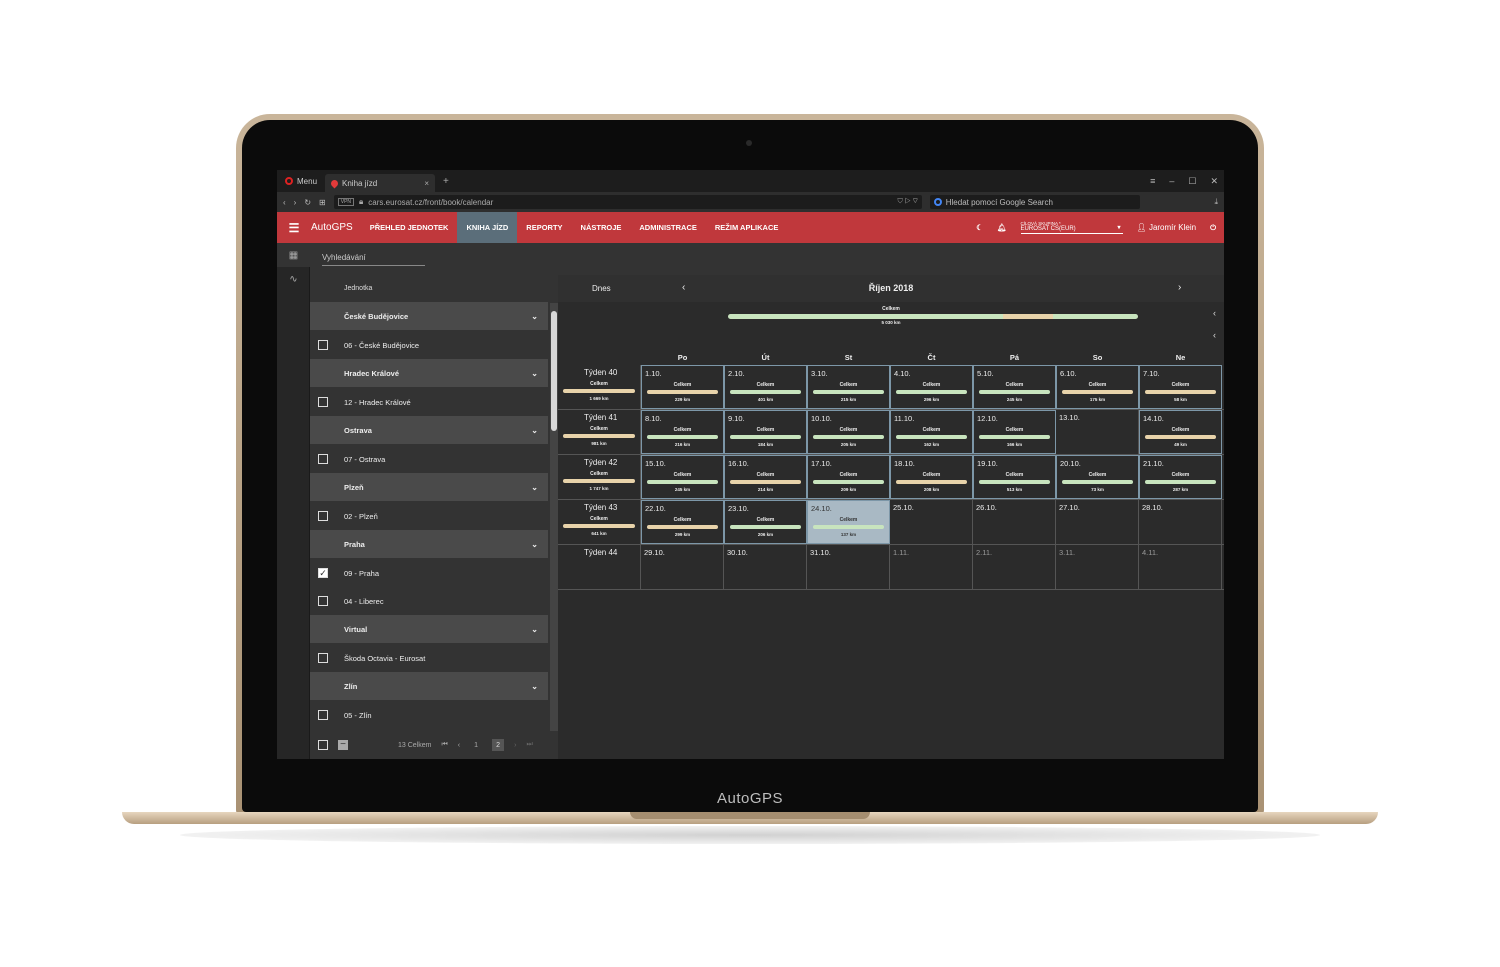  Describe the element at coordinates (682, 522) in the screenshot. I see `day-cell: 22.10. Celkem 299 km` at that location.